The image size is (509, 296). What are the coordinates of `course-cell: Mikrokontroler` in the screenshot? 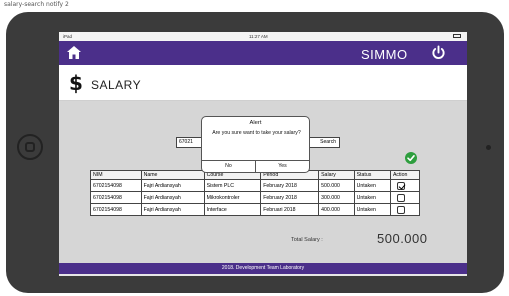 It's located at (232, 197).